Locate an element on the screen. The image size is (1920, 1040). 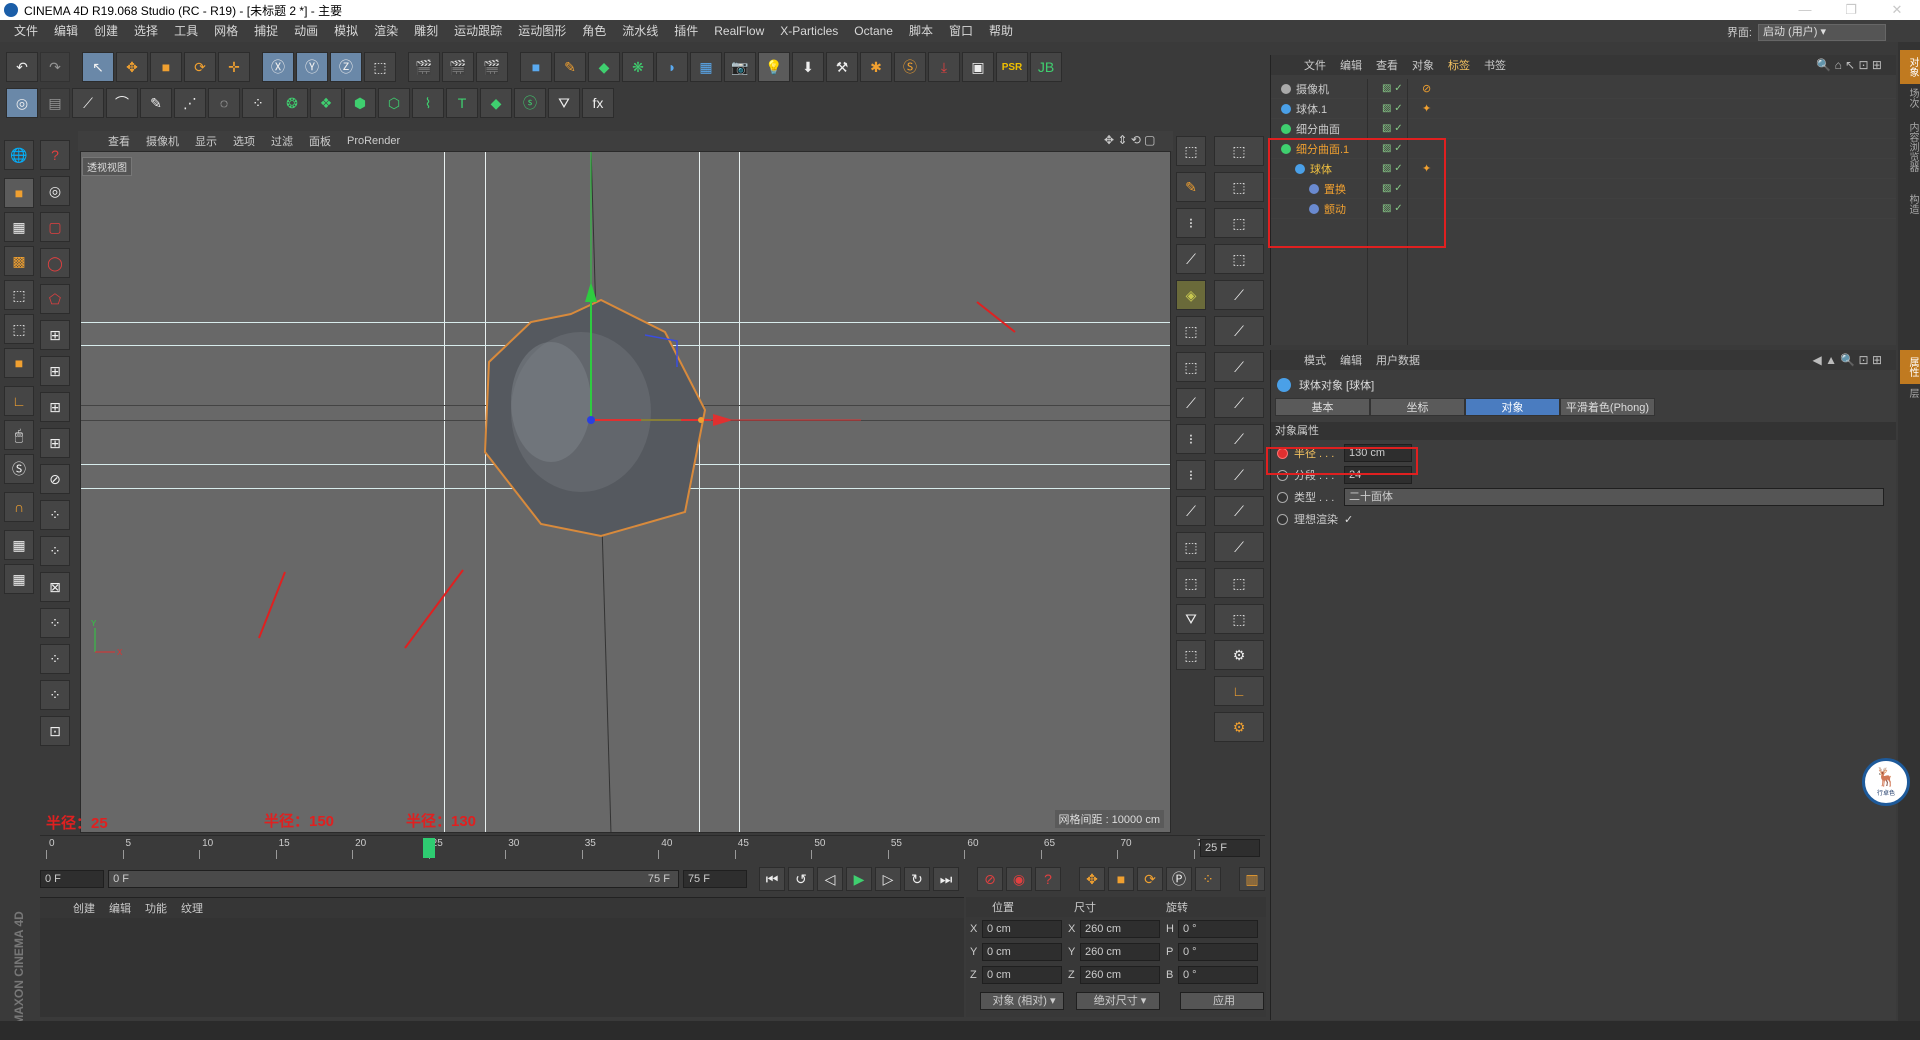
cloner-icon: ❋ is located at coordinates (638, 67).